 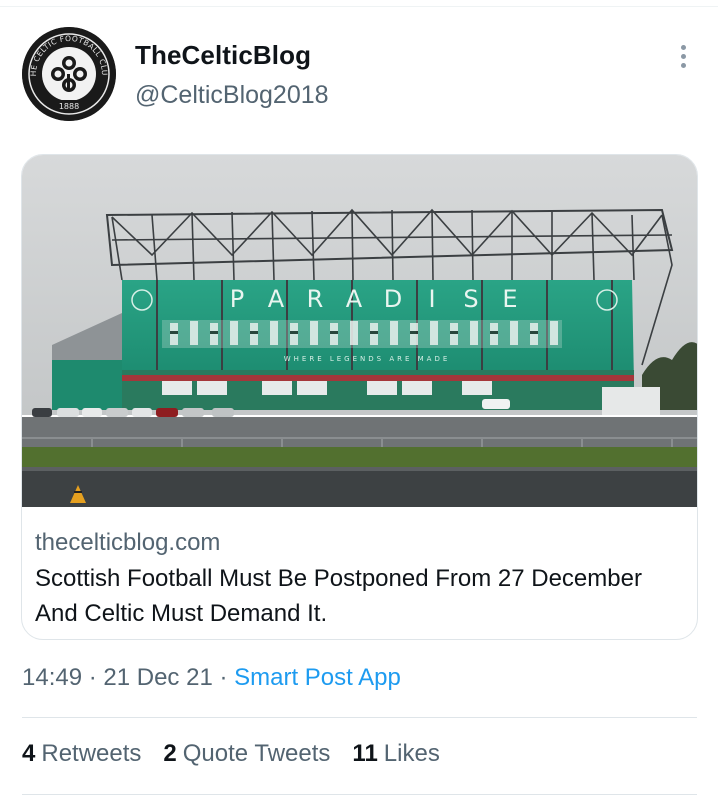 What do you see at coordinates (431, 299) in the screenshot?
I see `stadium-letter: I` at bounding box center [431, 299].